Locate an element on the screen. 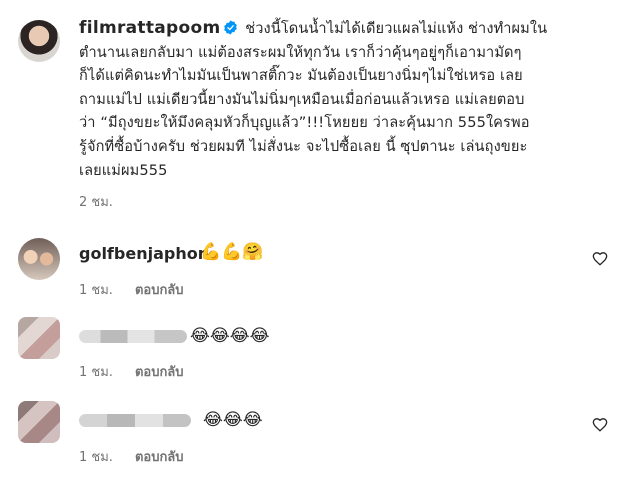  comment-username: golfbenjaphon is located at coordinates (144, 253).